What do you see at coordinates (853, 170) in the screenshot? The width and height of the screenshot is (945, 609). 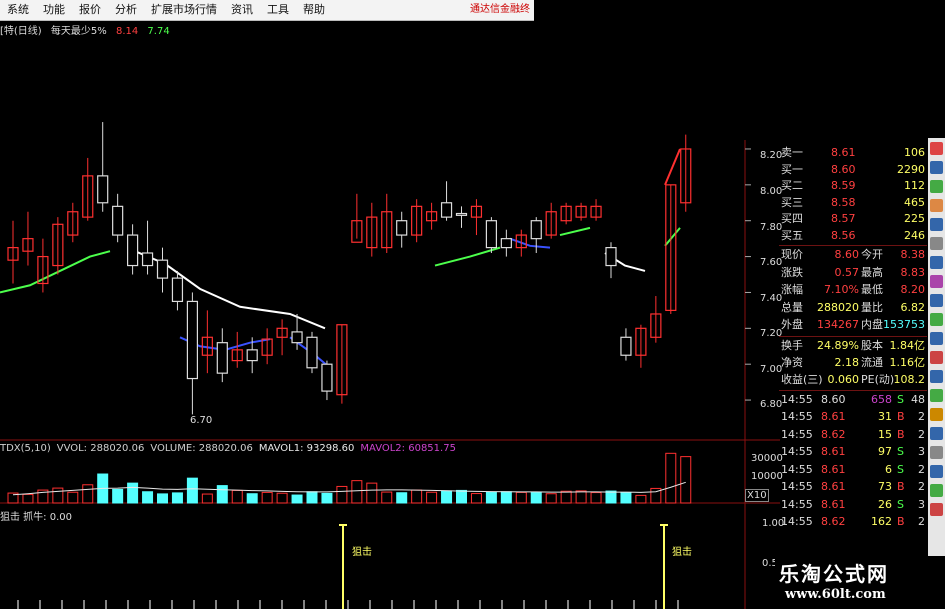 I see `order-book-row: 买一 8.60 2290` at bounding box center [853, 170].